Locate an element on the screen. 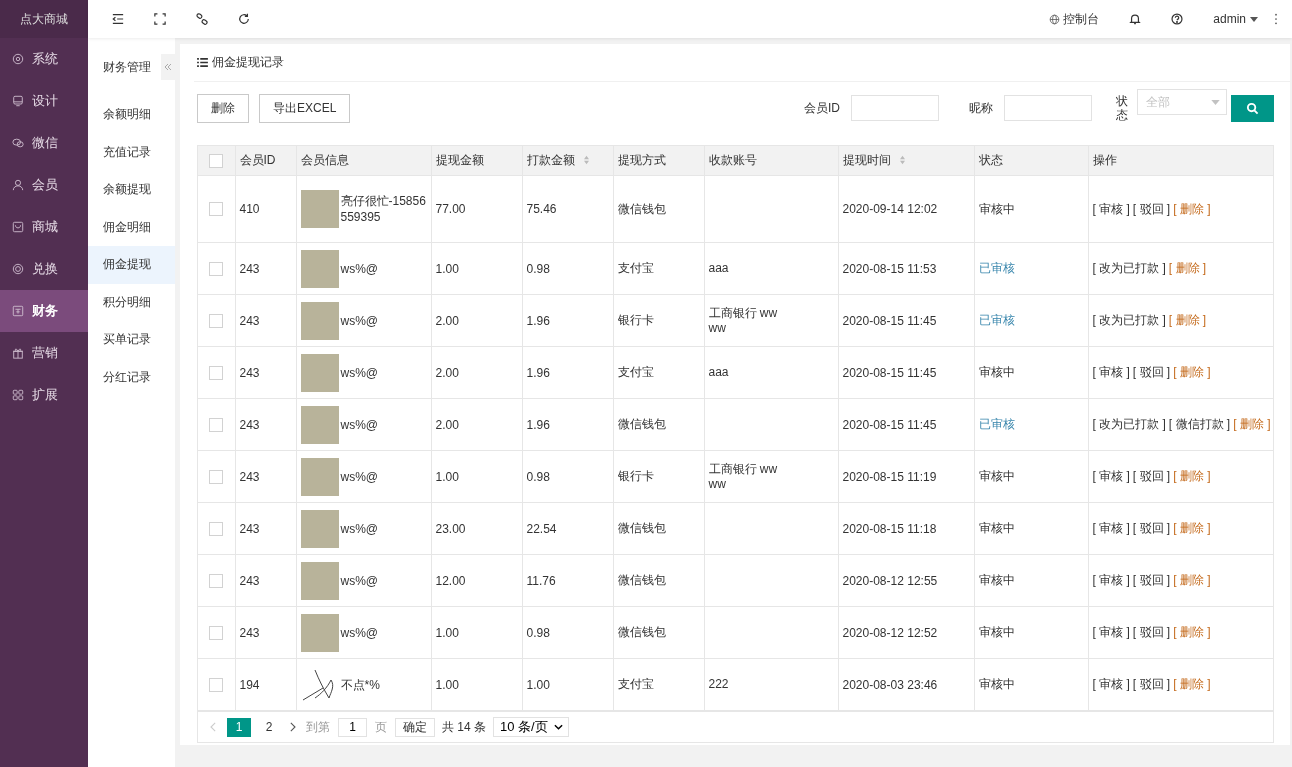  refresh-icon is located at coordinates (244, 19).